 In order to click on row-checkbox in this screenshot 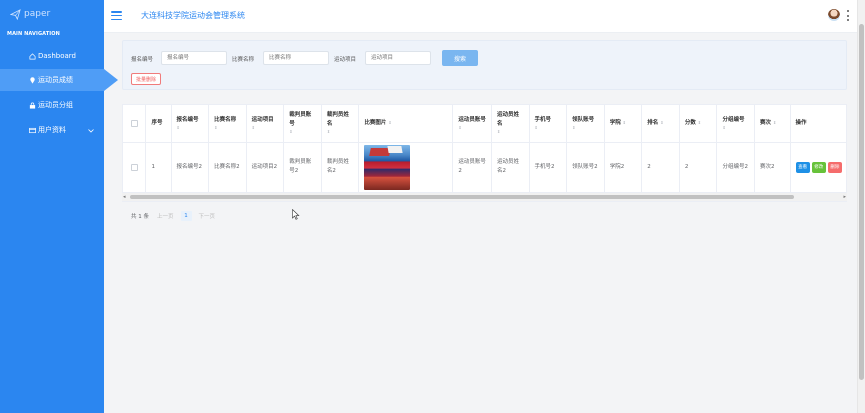, I will do `click(134, 167)`.